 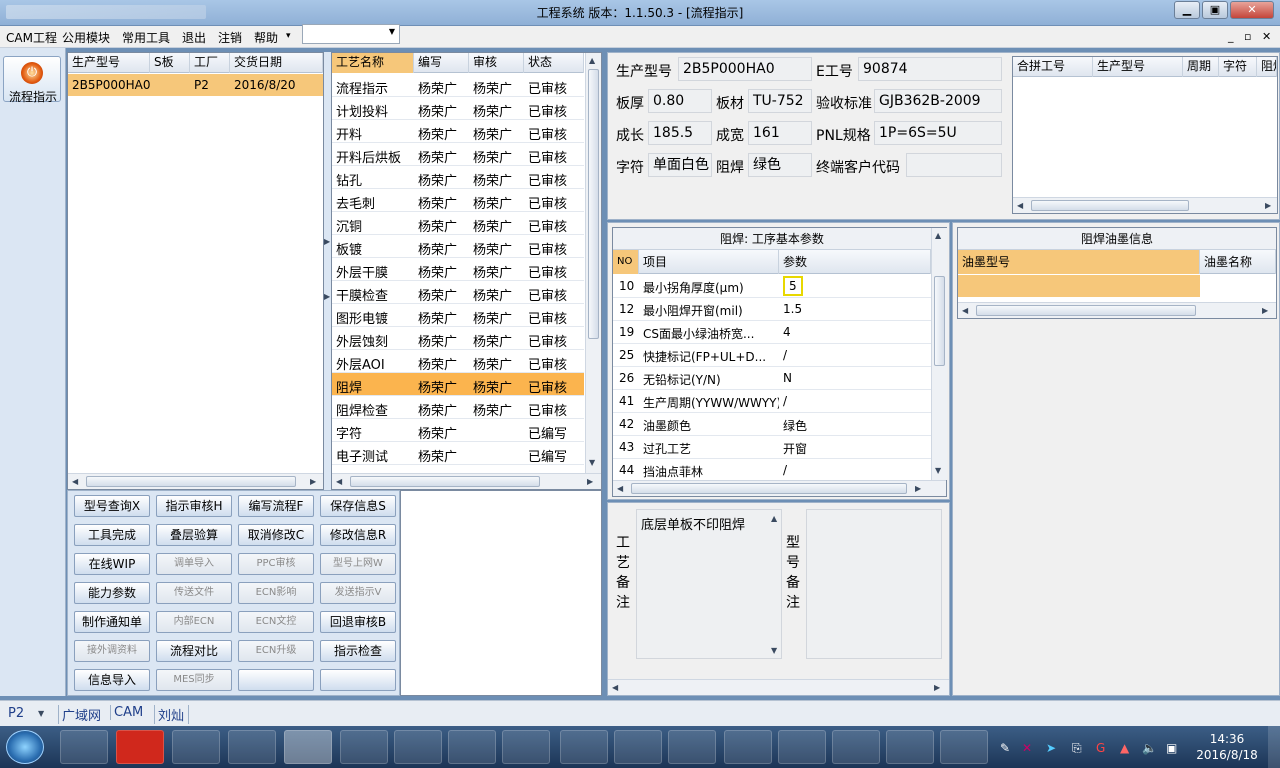 I want to click on splitter: ▶ ▶, so click(x=327, y=271).